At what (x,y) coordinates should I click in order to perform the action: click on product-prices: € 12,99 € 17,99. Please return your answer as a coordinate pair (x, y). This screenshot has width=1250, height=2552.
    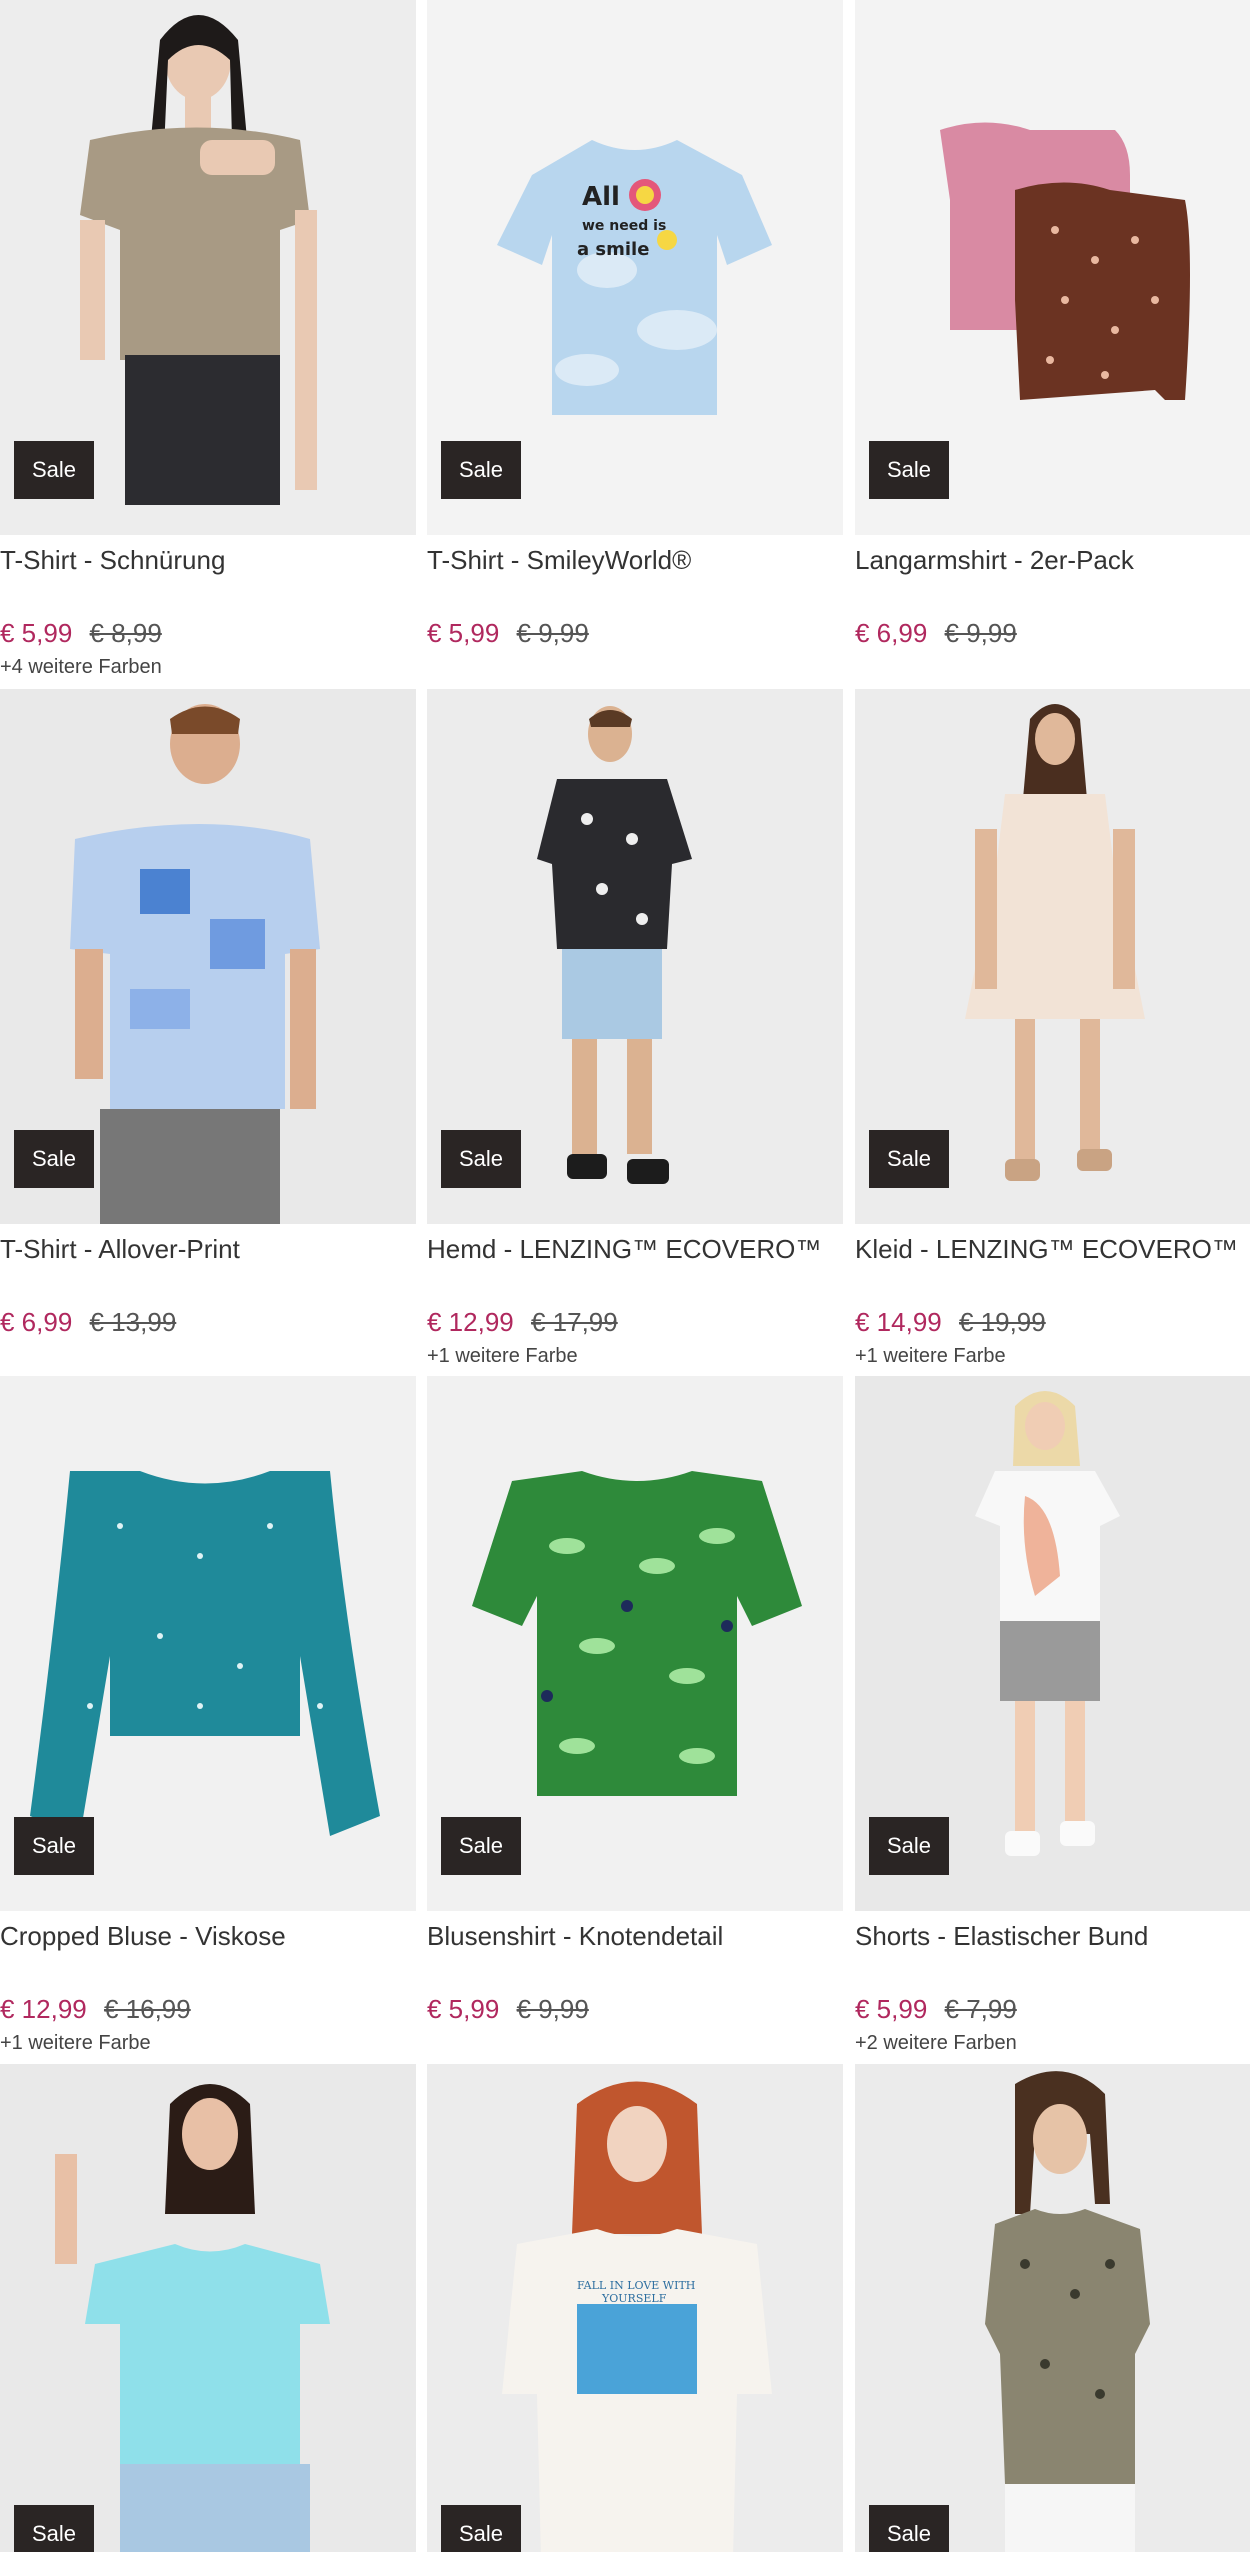
    Looking at the image, I should click on (522, 1322).